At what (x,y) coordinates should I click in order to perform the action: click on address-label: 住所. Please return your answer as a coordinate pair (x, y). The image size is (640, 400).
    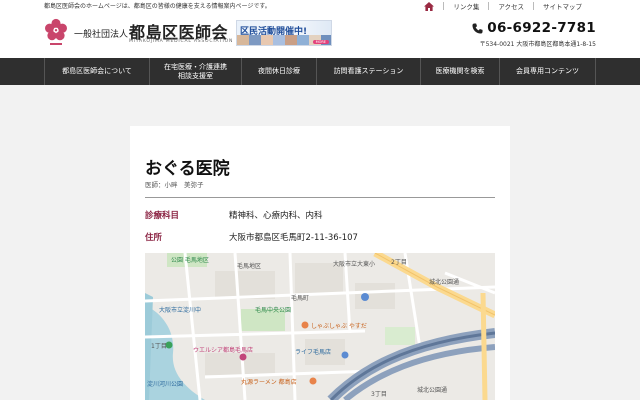
    Looking at the image, I should click on (154, 238).